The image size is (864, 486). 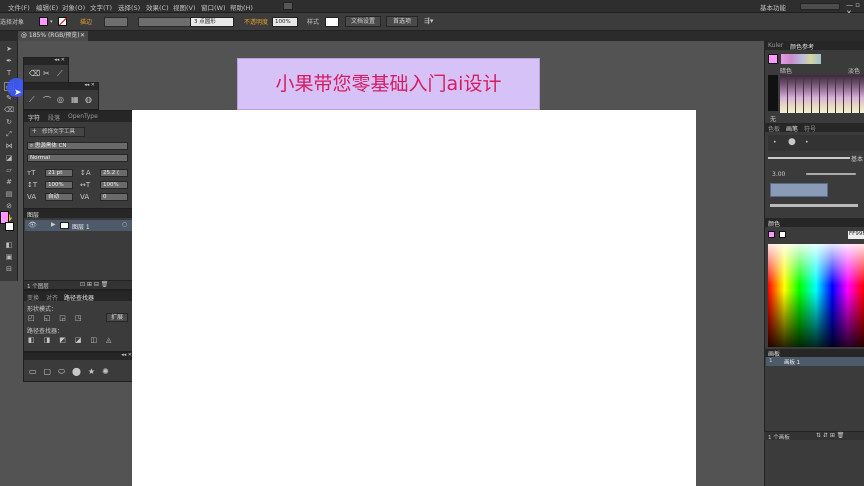 I want to click on harmony-swatches, so click(x=801, y=59).